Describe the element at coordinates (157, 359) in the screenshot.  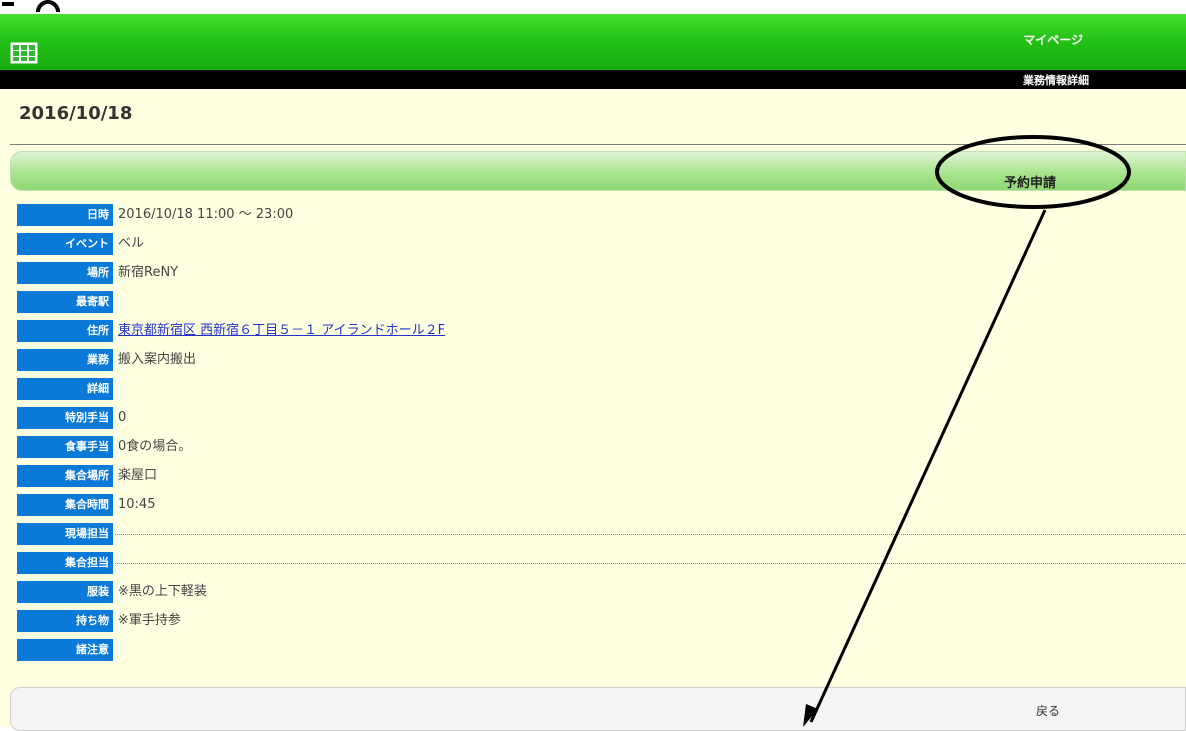
I see `detail-value: 搬入案内搬出` at that location.